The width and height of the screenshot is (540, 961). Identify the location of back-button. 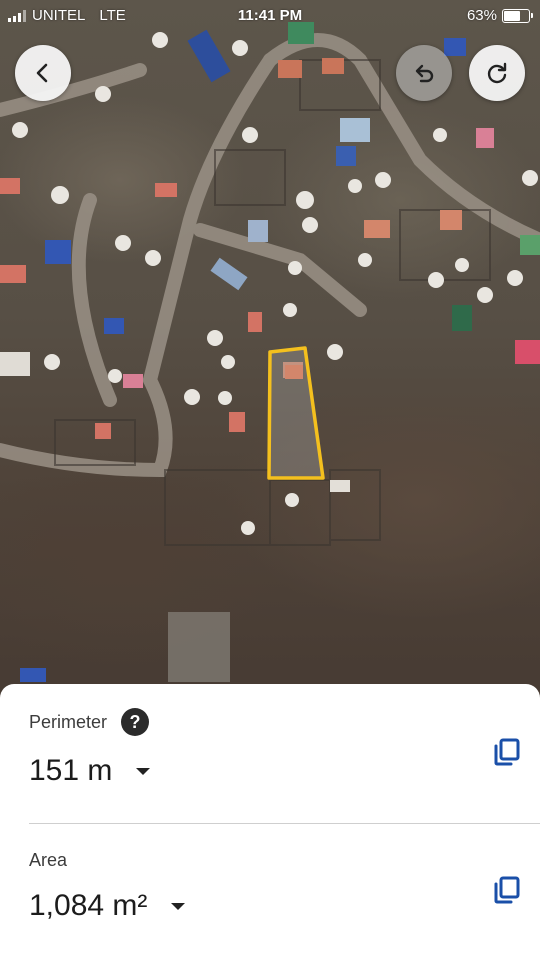
(43, 73).